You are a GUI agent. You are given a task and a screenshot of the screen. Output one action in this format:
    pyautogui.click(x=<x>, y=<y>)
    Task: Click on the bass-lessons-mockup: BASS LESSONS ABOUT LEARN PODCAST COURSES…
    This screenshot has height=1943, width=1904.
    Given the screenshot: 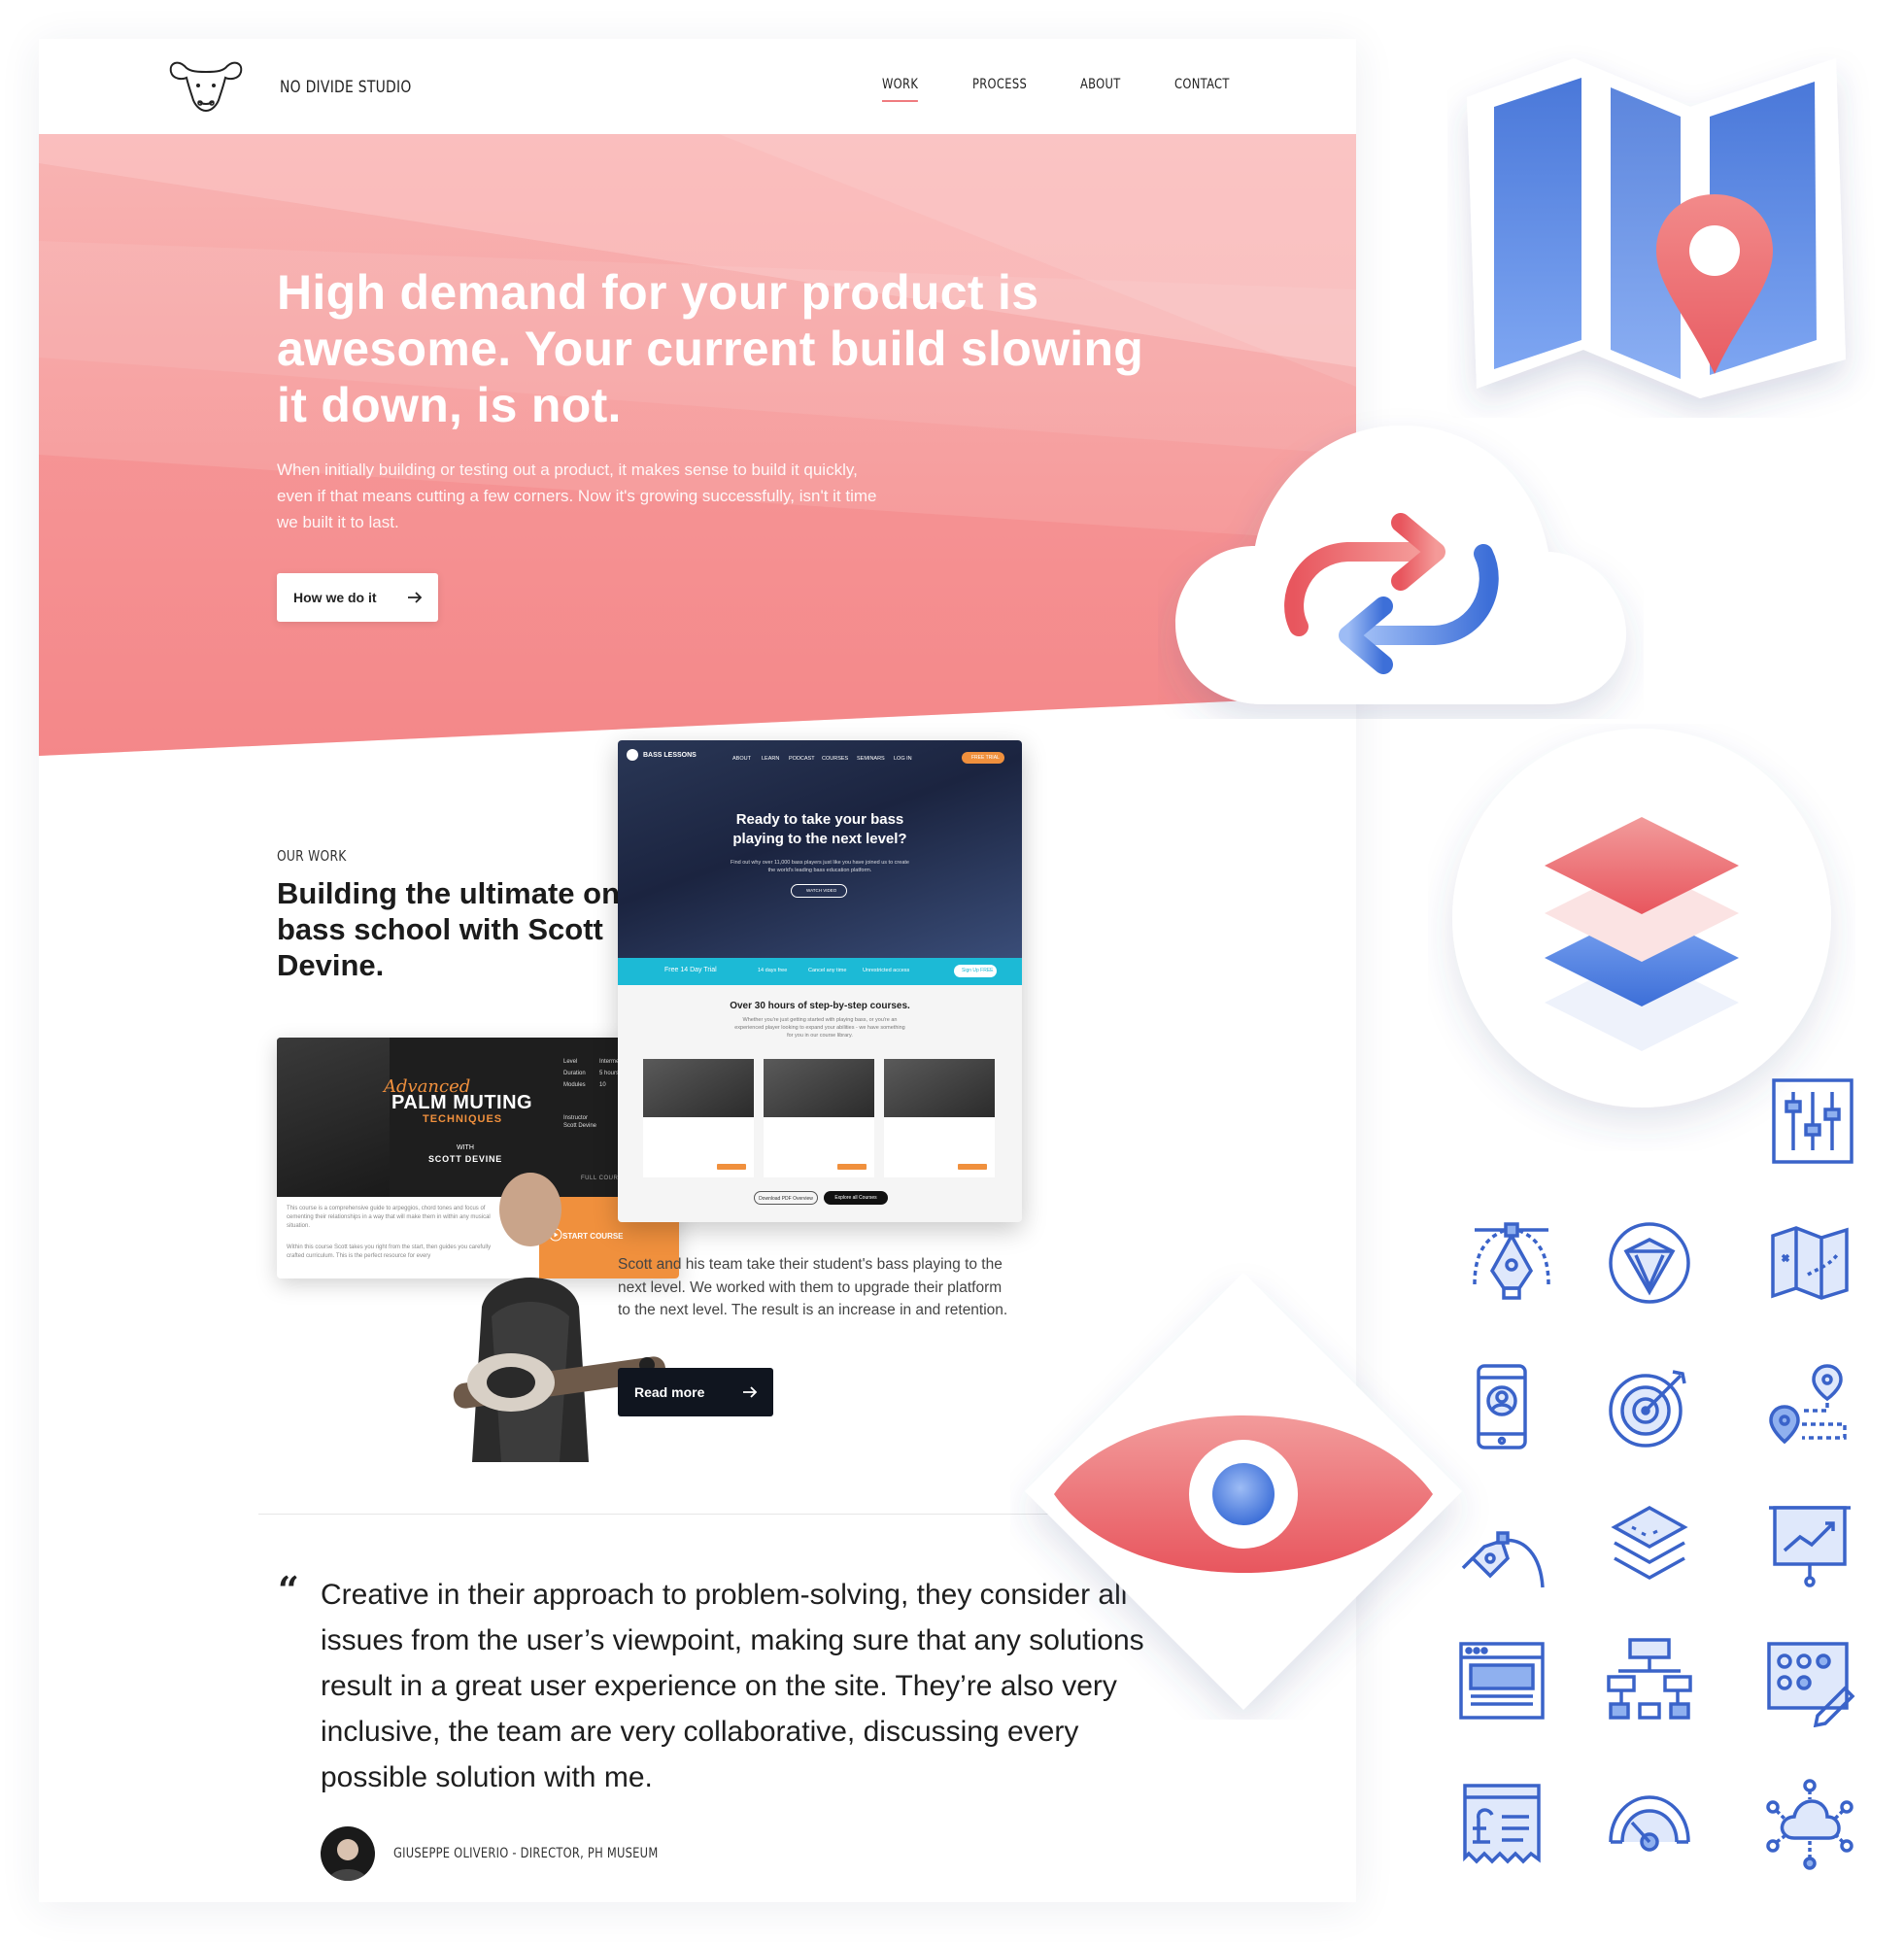 What is the action you would take?
    pyautogui.click(x=820, y=981)
    